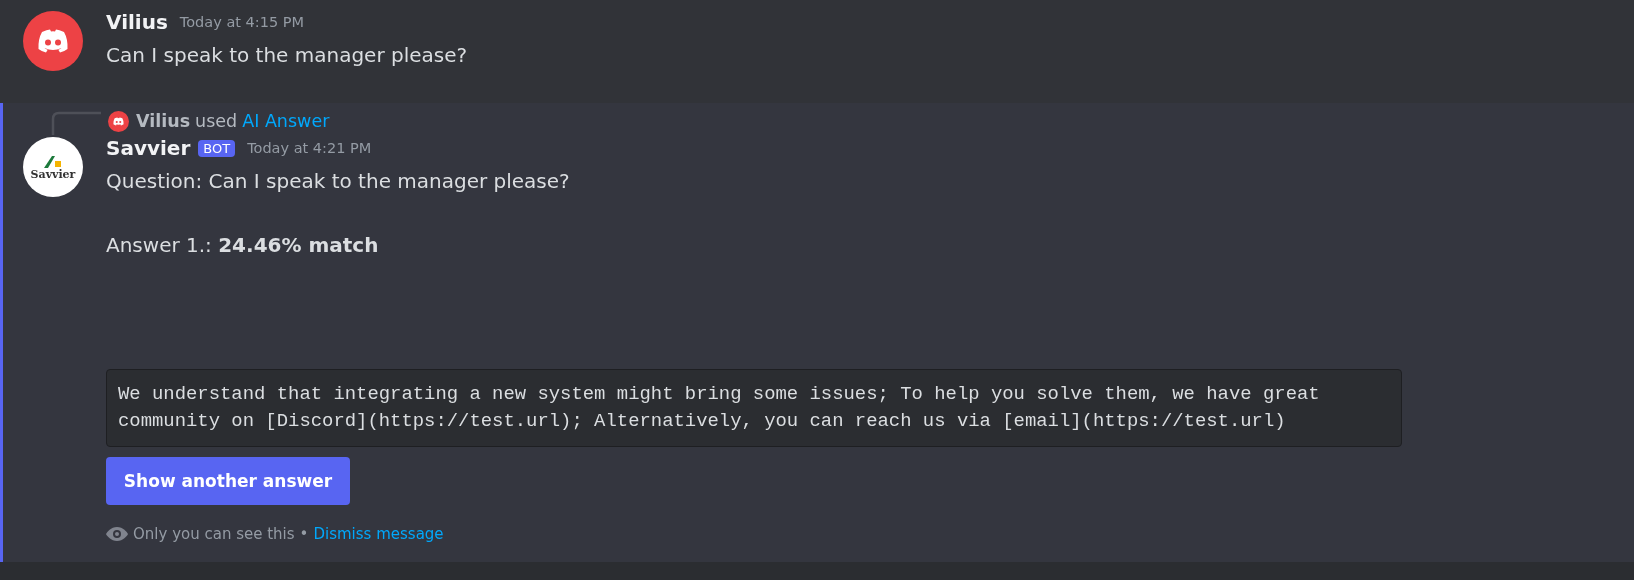 Image resolution: width=1634 pixels, height=580 pixels. What do you see at coordinates (53, 174) in the screenshot?
I see `logo-text: Savvier` at bounding box center [53, 174].